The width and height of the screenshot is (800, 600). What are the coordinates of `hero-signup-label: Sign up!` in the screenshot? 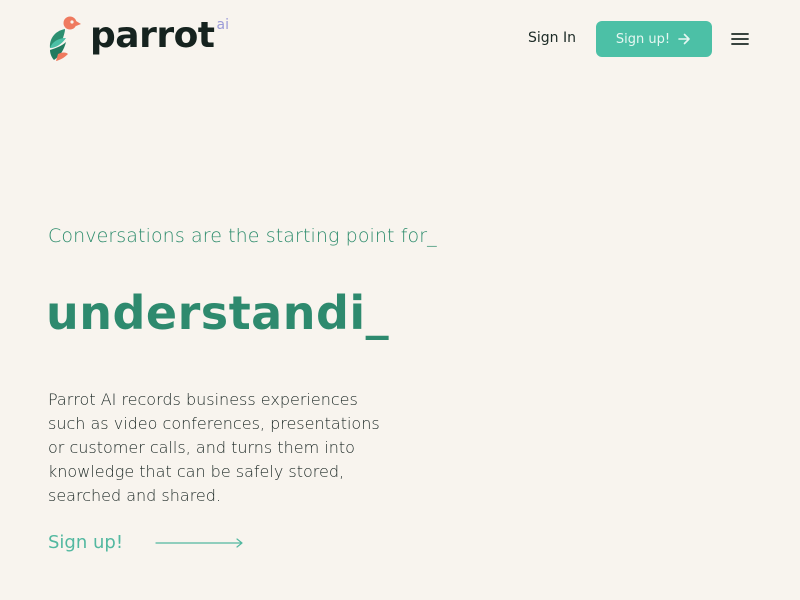 It's located at (86, 542).